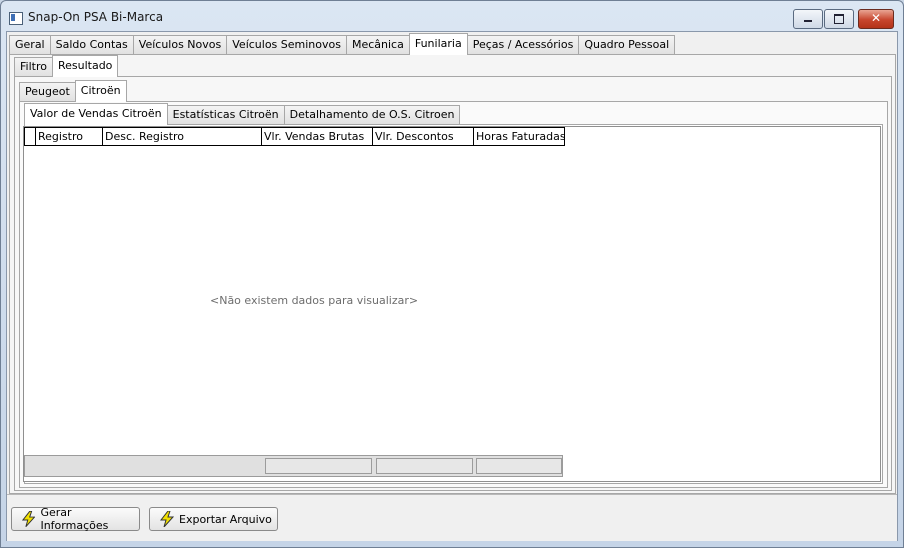 The image size is (904, 548). I want to click on grid-summary-footer, so click(293, 466).